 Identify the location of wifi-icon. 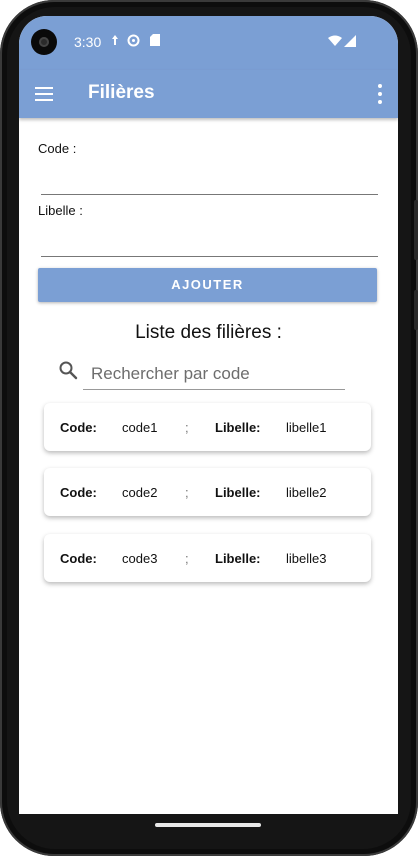
(335, 42).